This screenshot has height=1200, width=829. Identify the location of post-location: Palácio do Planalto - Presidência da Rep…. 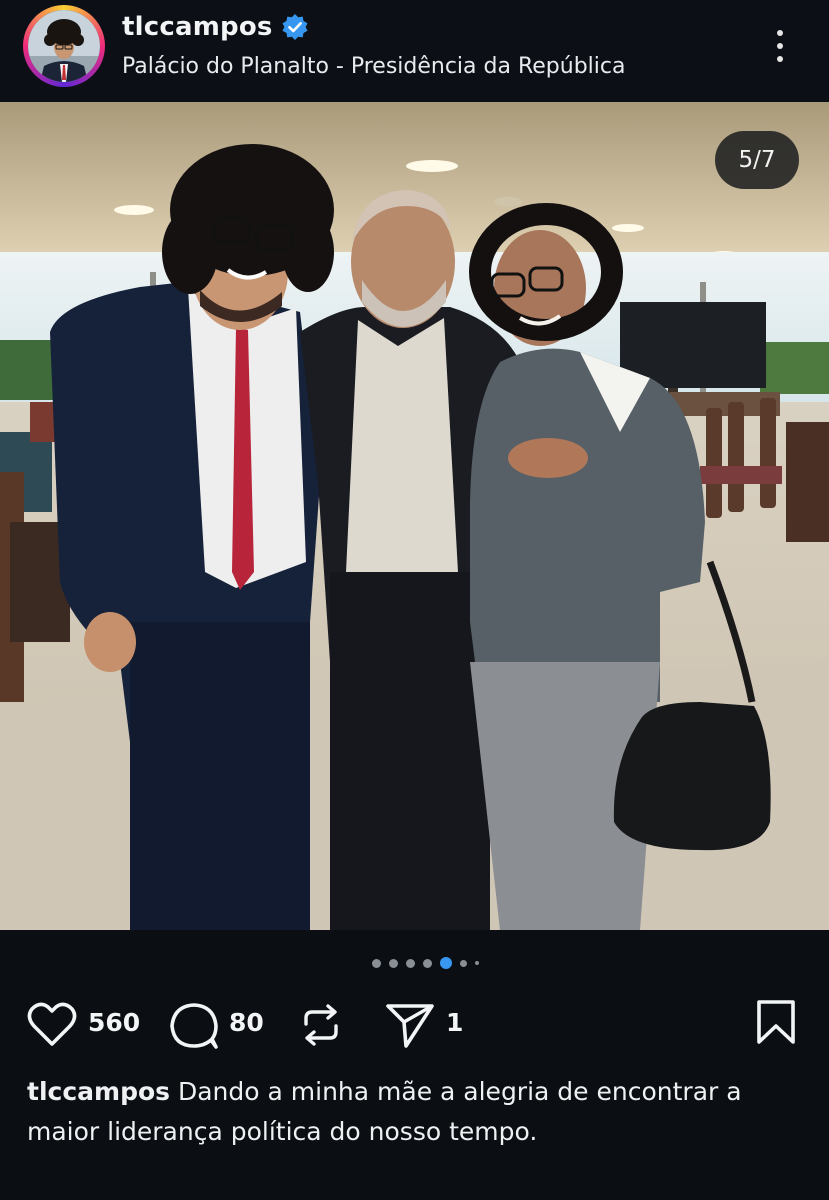
(373, 66).